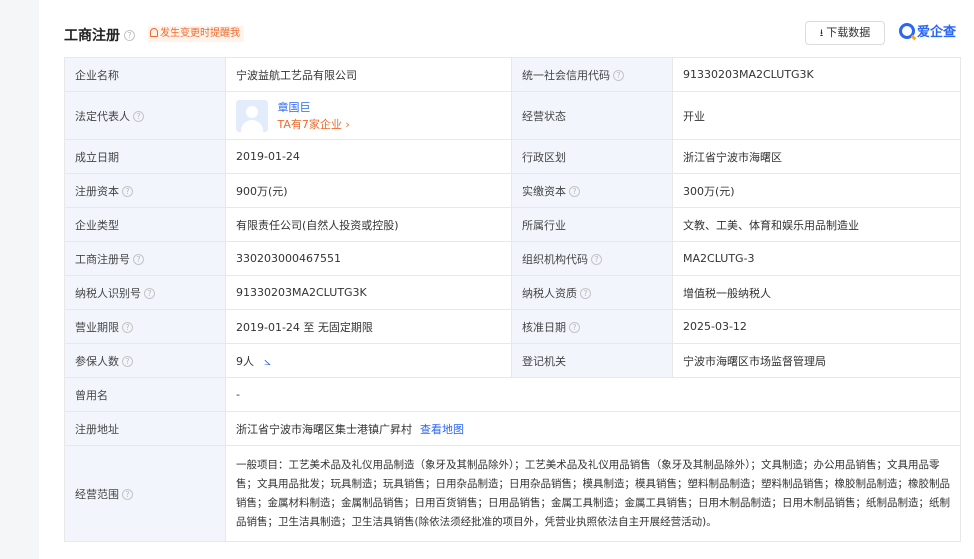 Image resolution: width=974 pixels, height=559 pixels. Describe the element at coordinates (816, 156) in the screenshot. I see `district-value: 浙江省宁波市海曙区` at that location.